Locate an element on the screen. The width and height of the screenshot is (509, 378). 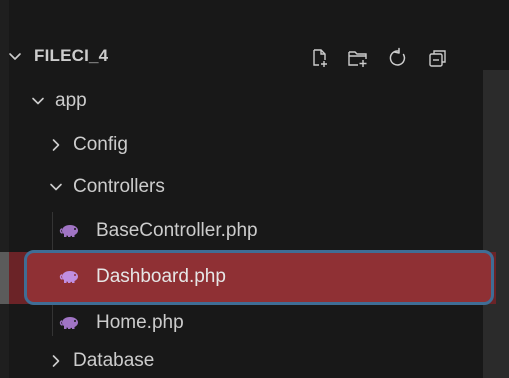
refresh-button is located at coordinates (398, 58).